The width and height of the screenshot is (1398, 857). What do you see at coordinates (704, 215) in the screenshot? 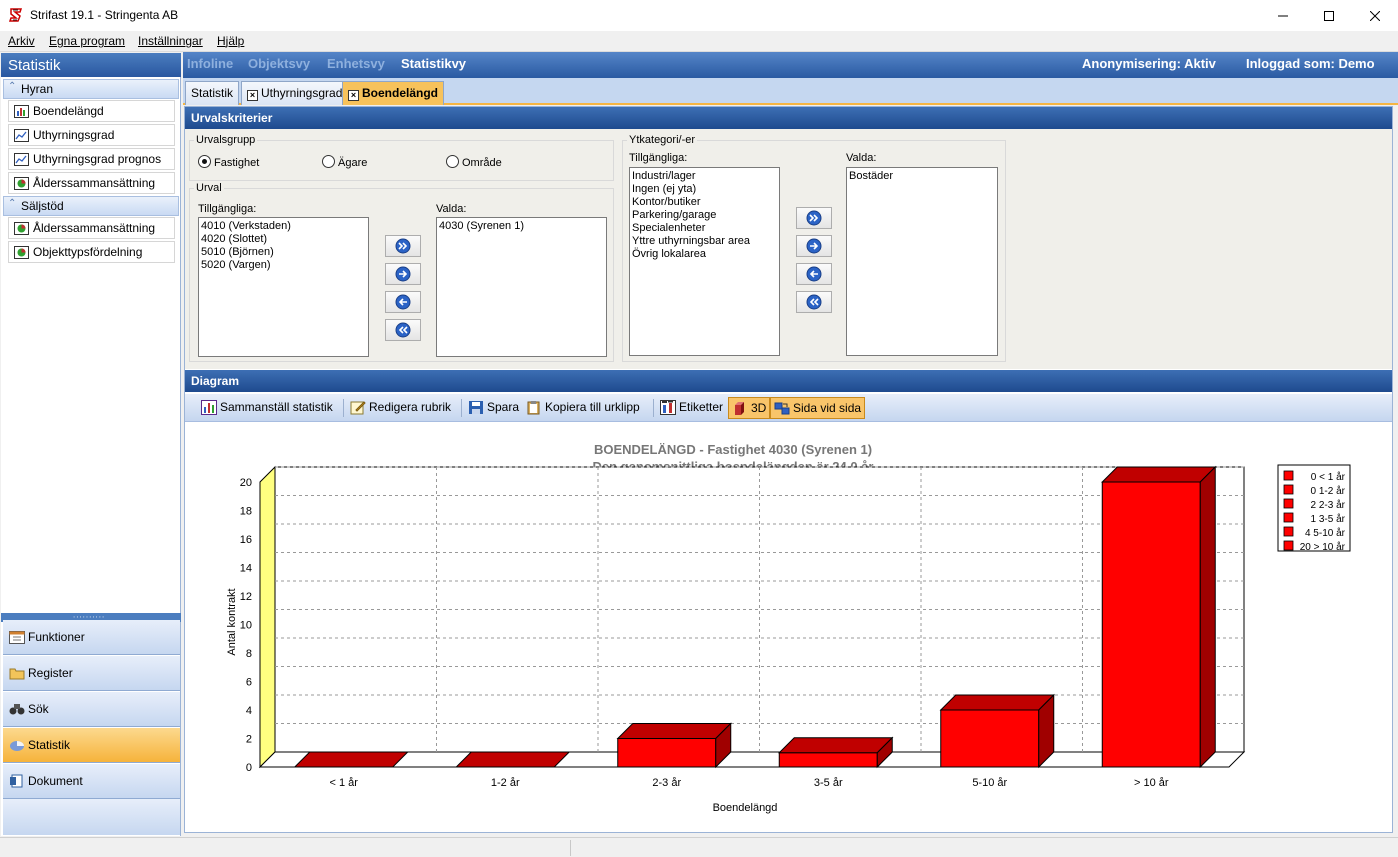
I see `list-item: Parkering/garage` at bounding box center [704, 215].